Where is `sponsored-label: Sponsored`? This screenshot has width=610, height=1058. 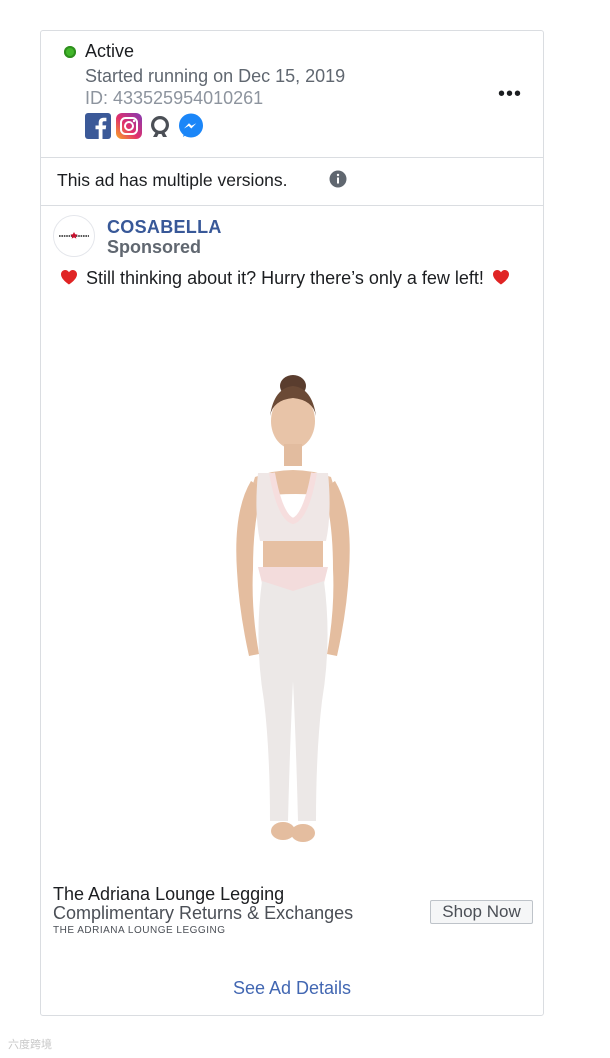 sponsored-label: Sponsored is located at coordinates (154, 247).